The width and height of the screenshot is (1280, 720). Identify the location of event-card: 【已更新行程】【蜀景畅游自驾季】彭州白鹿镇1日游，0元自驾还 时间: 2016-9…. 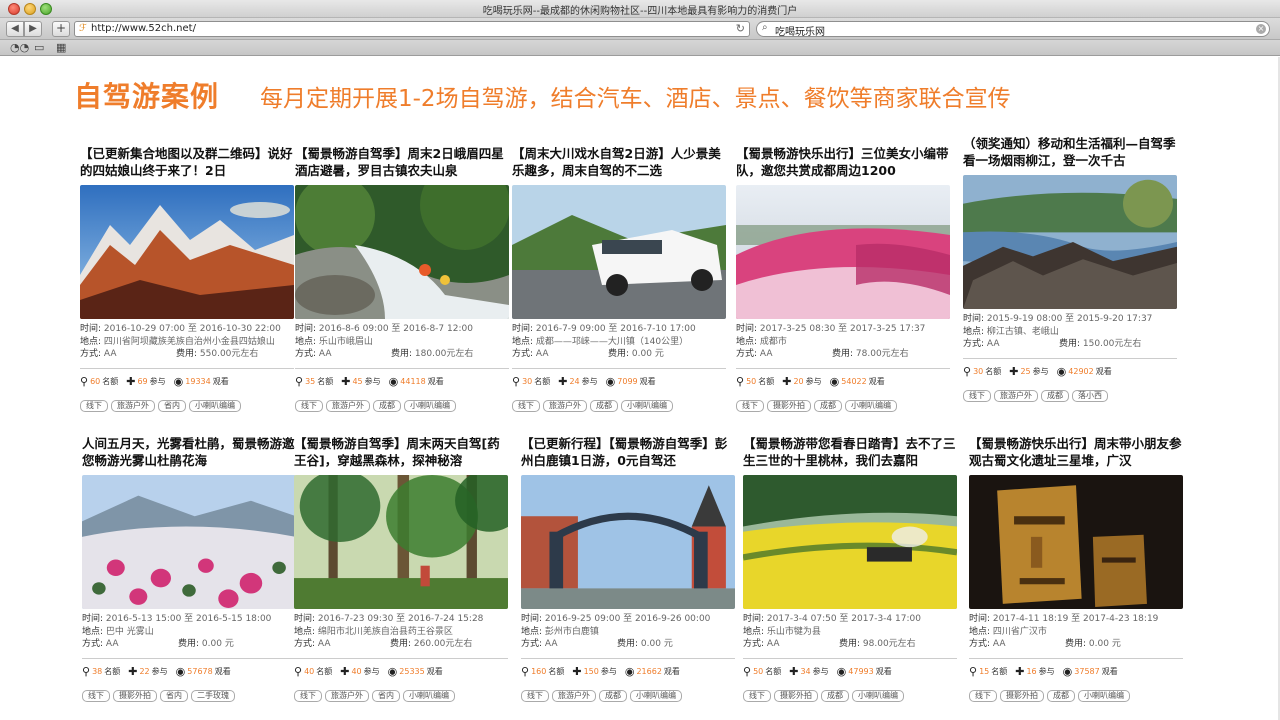
(628, 568).